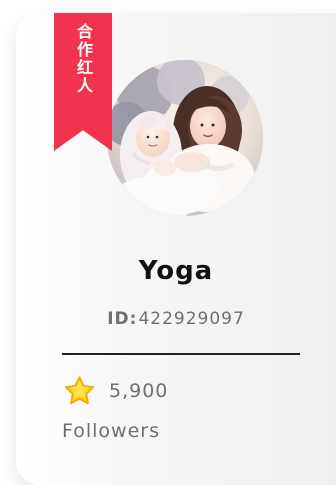 The height and width of the screenshot is (485, 336). What do you see at coordinates (191, 319) in the screenshot?
I see `profile-id-value: 422929097` at bounding box center [191, 319].